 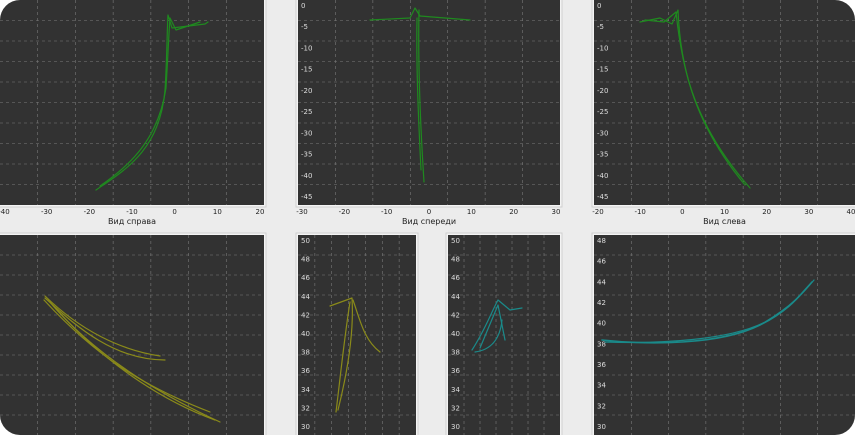 What do you see at coordinates (723, 333) in the screenshot?
I see `panel-bottom-4: 48 46 44 42 40 38 36 34 32 30` at bounding box center [723, 333].